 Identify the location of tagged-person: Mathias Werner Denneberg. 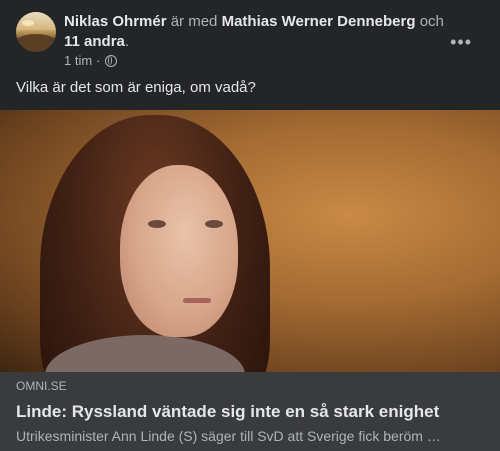
(319, 21).